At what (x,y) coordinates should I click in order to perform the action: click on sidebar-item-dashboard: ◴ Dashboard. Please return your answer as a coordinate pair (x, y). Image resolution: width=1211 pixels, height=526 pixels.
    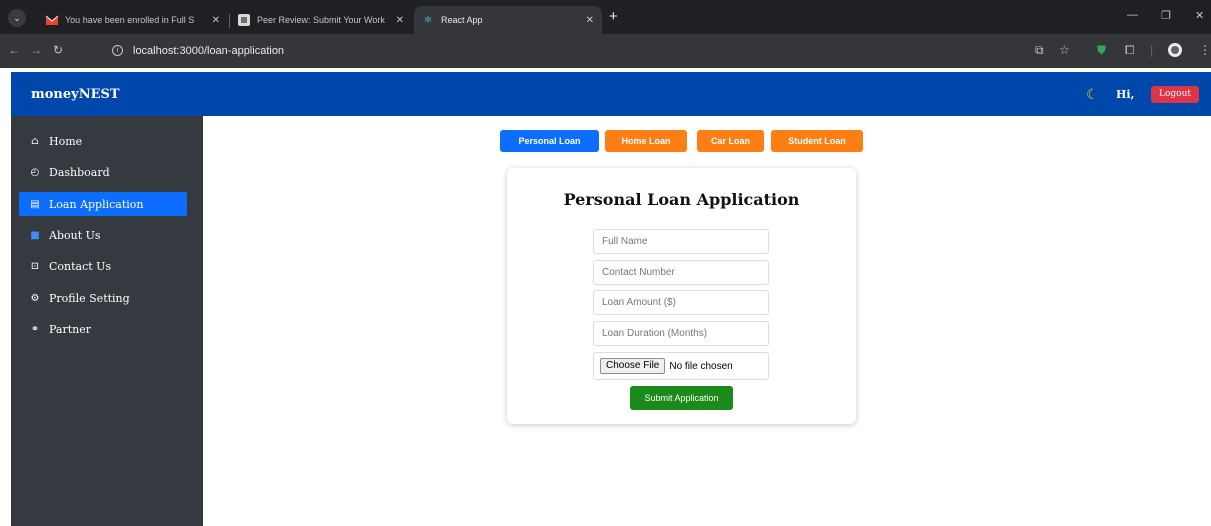
    Looking at the image, I should click on (103, 172).